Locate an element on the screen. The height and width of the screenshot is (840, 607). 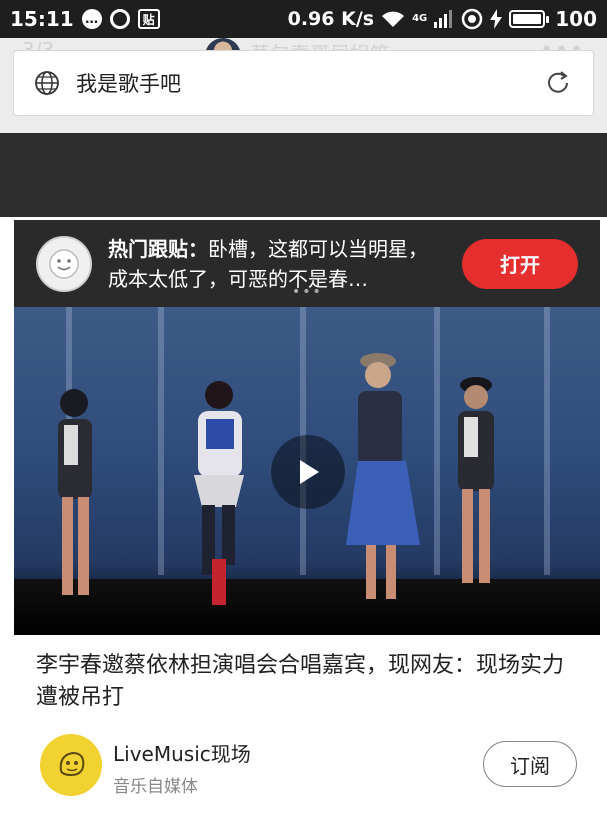
loading-dots: ••• is located at coordinates (307, 292).